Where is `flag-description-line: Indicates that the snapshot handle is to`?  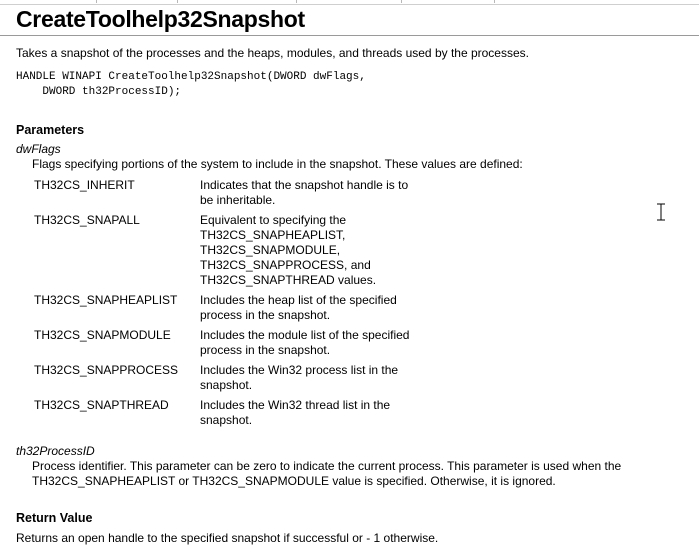
flag-description-line: Indicates that the snapshot handle is to is located at coordinates (304, 185).